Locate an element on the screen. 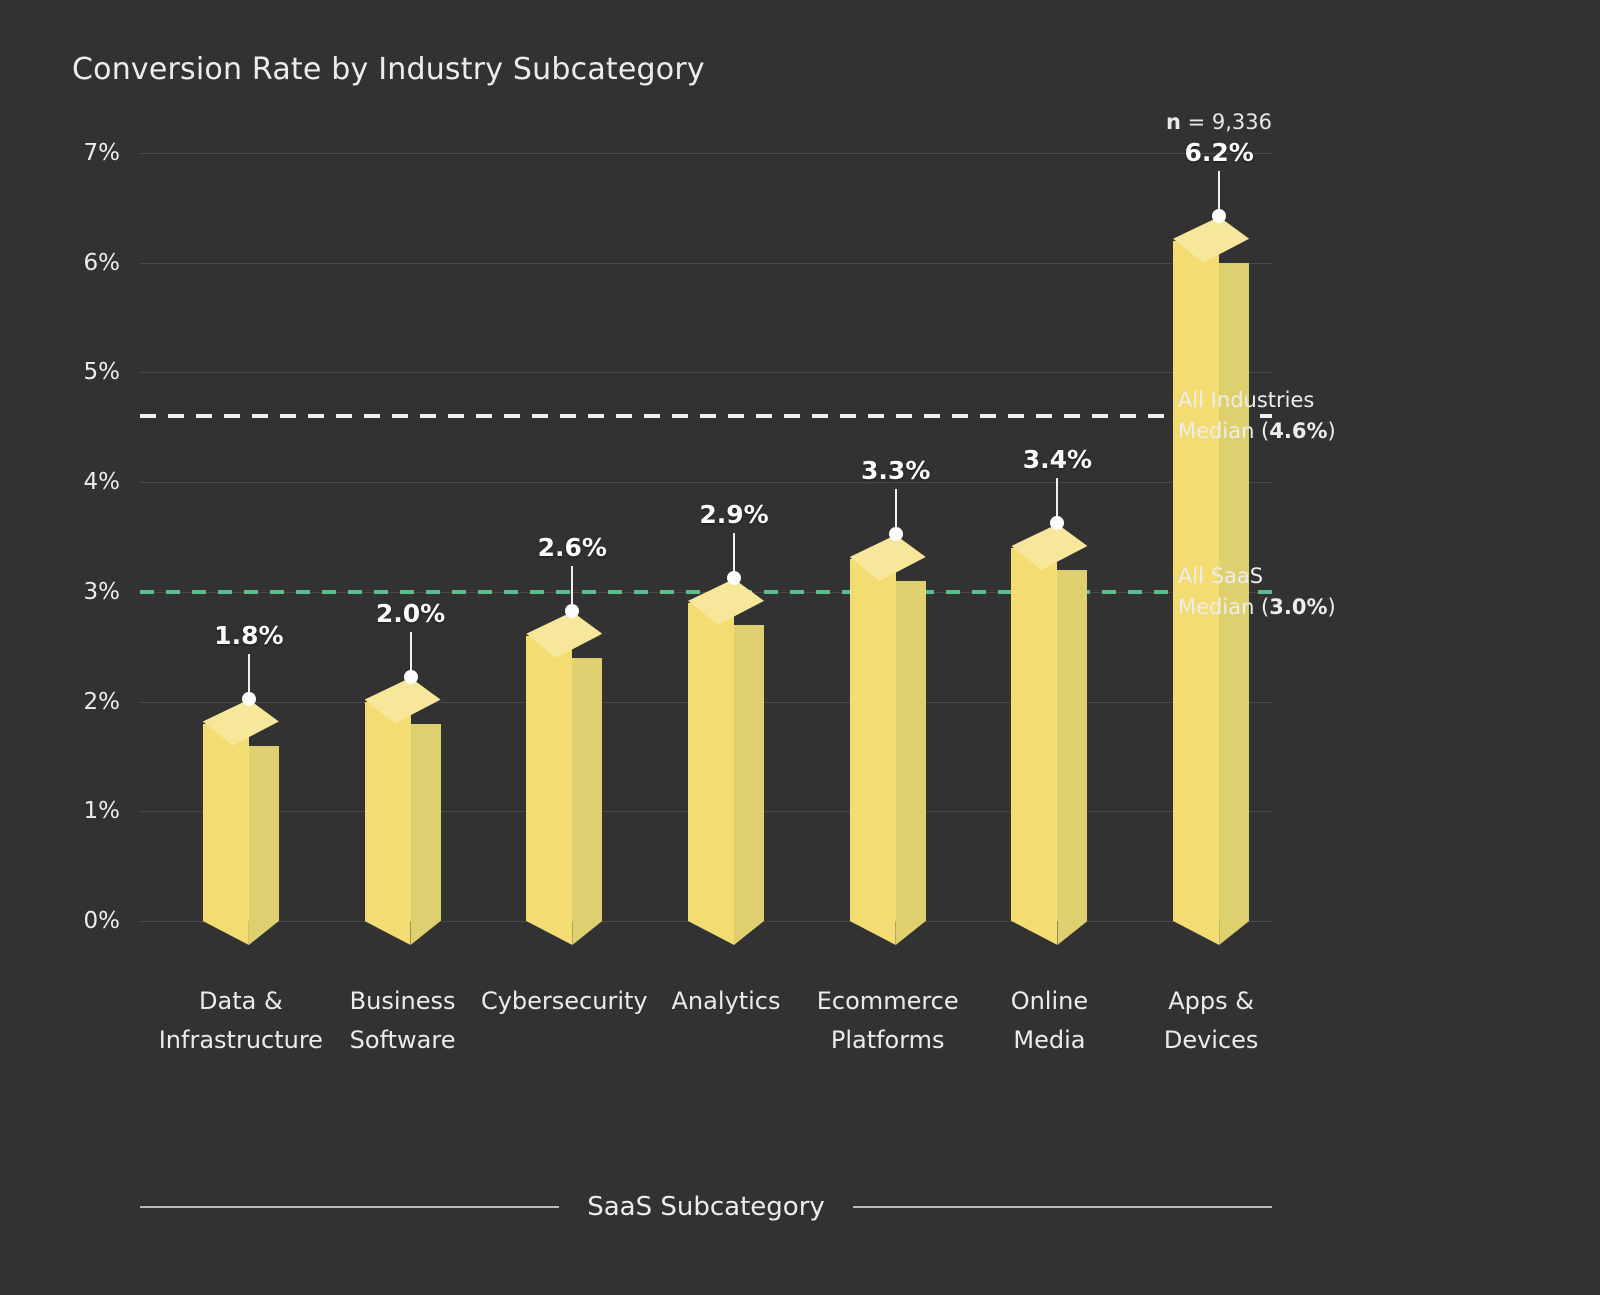  y-axis-tick-label: 4% is located at coordinates (102, 482).